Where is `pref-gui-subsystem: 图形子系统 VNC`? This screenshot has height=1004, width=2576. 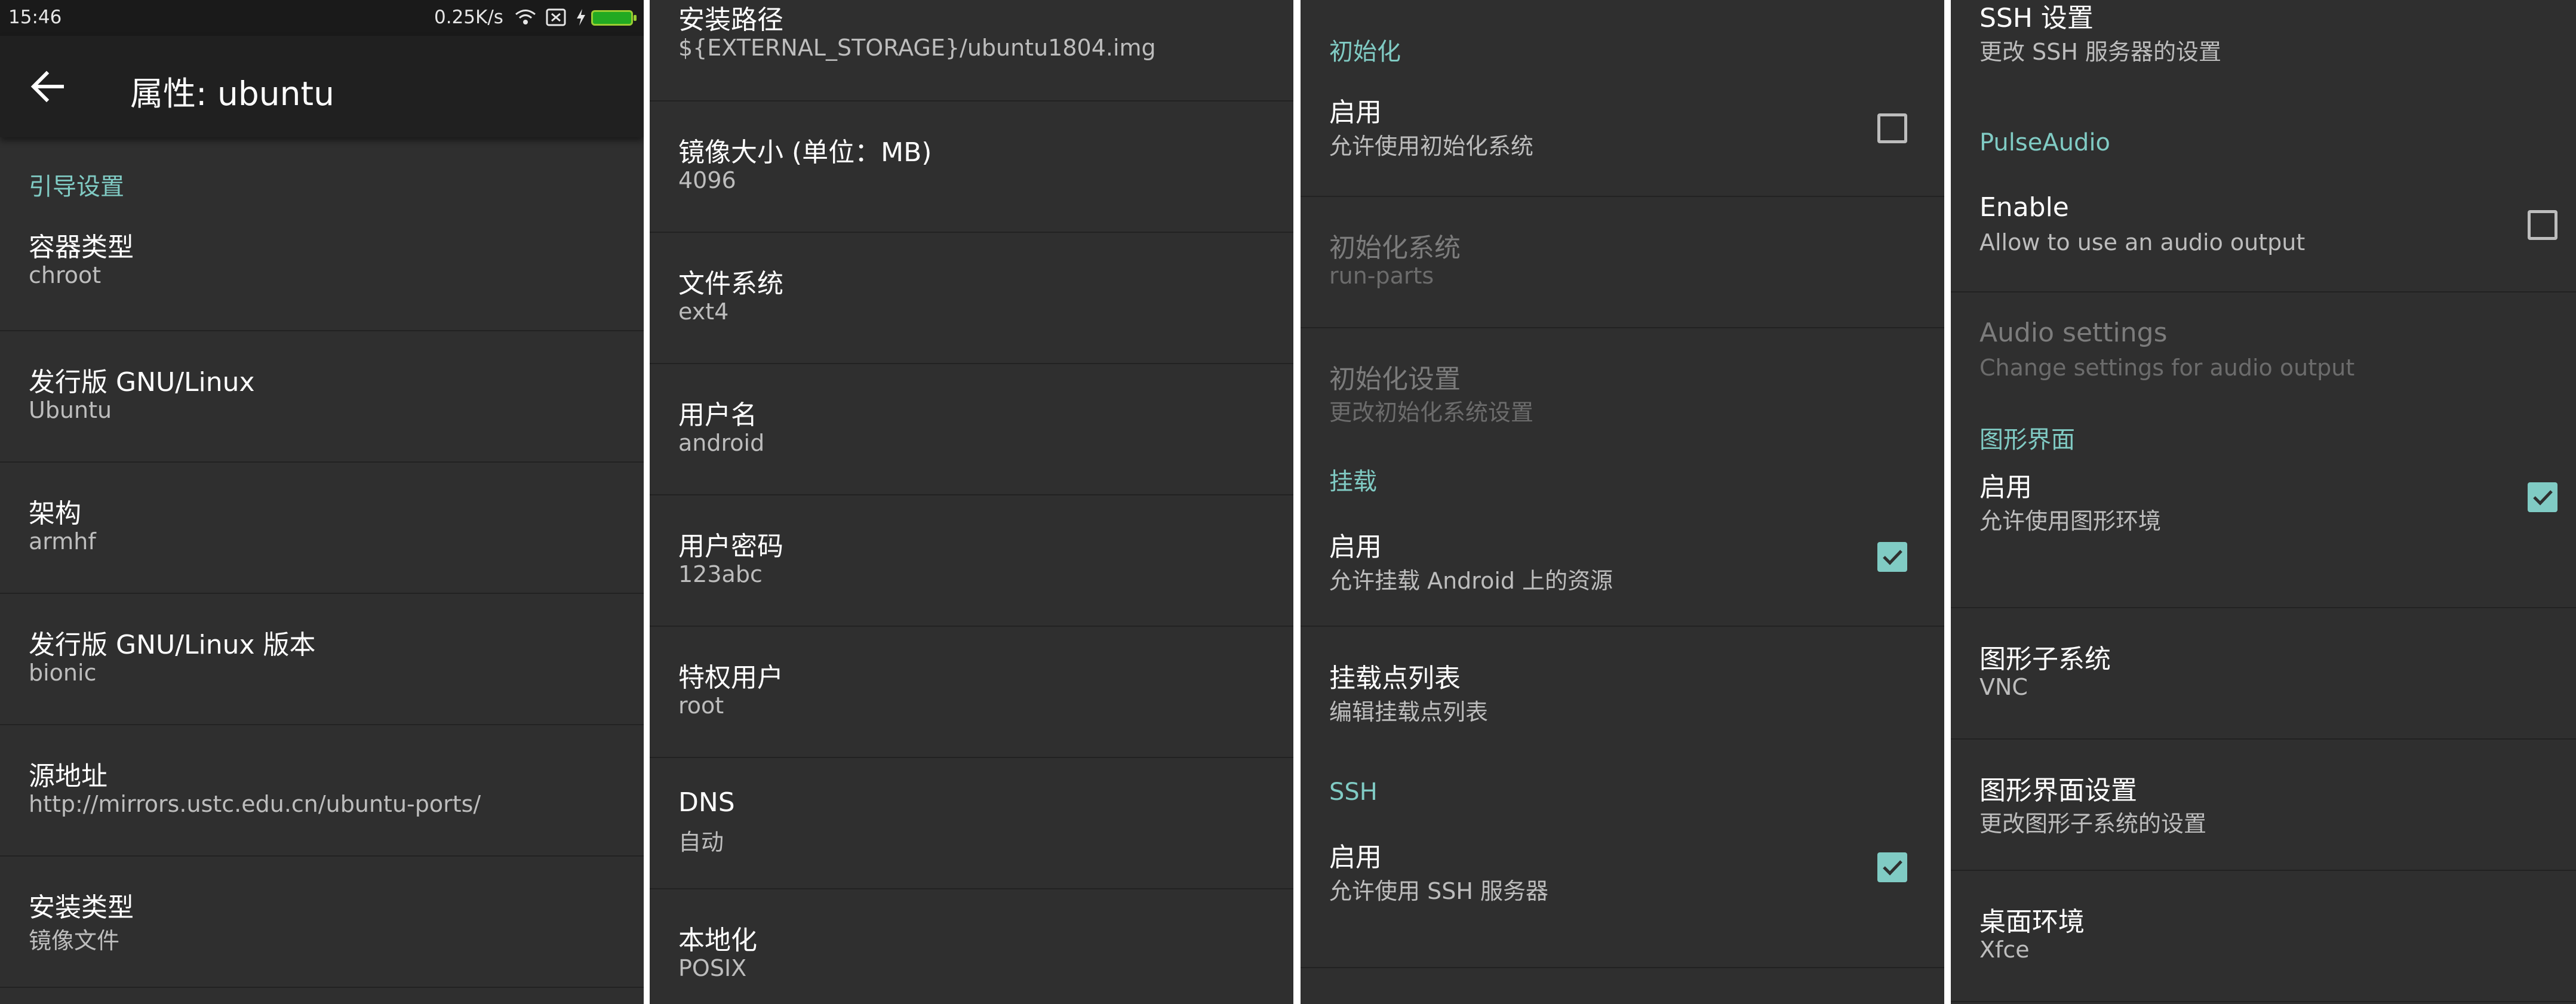
pref-gui-subsystem: 图形子系统 VNC is located at coordinates (2263, 674).